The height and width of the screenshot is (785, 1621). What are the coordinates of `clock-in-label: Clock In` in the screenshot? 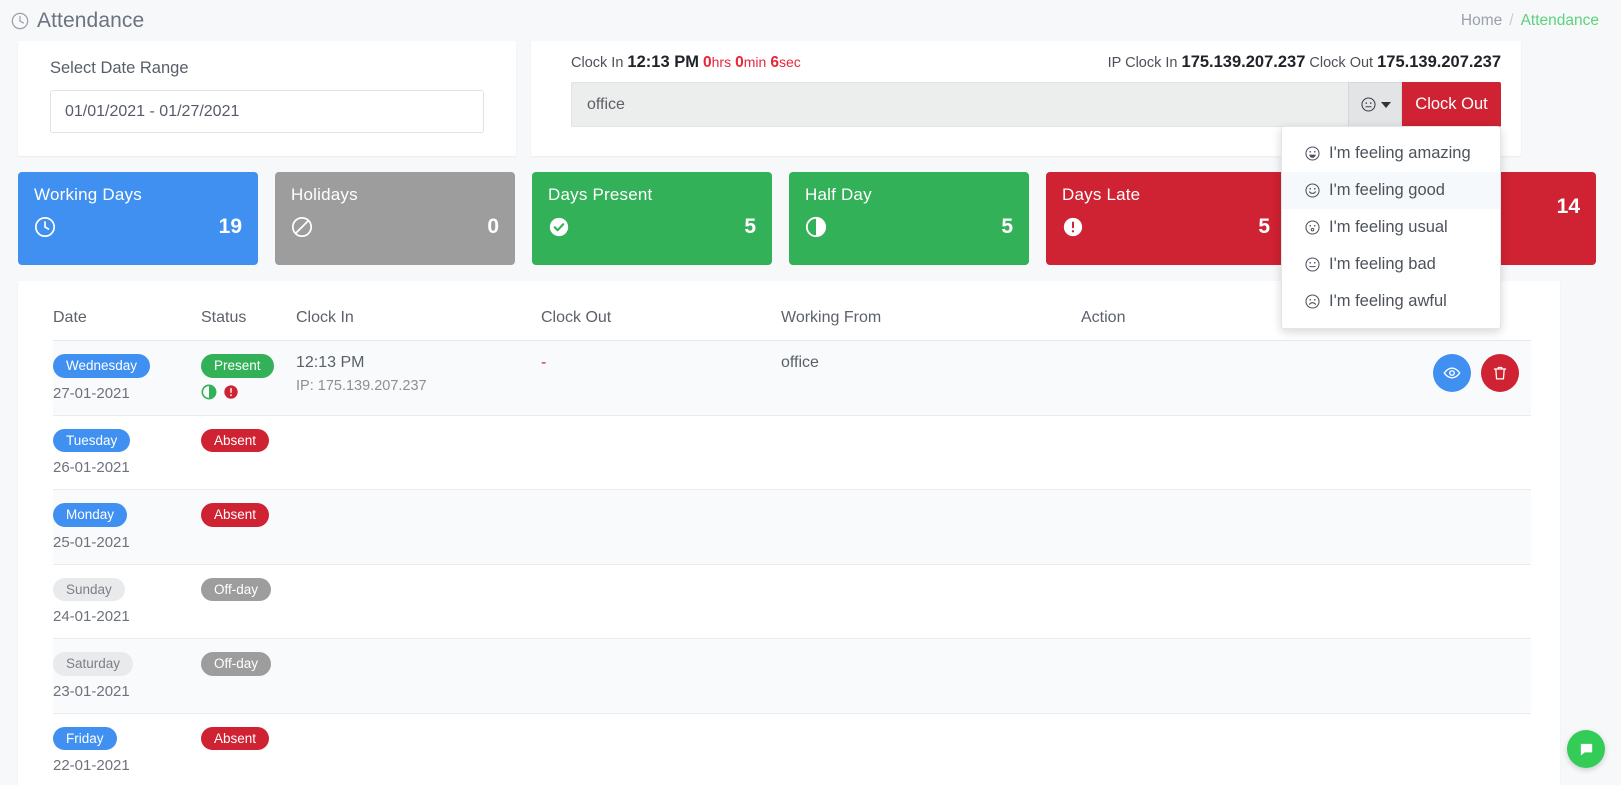 It's located at (597, 63).